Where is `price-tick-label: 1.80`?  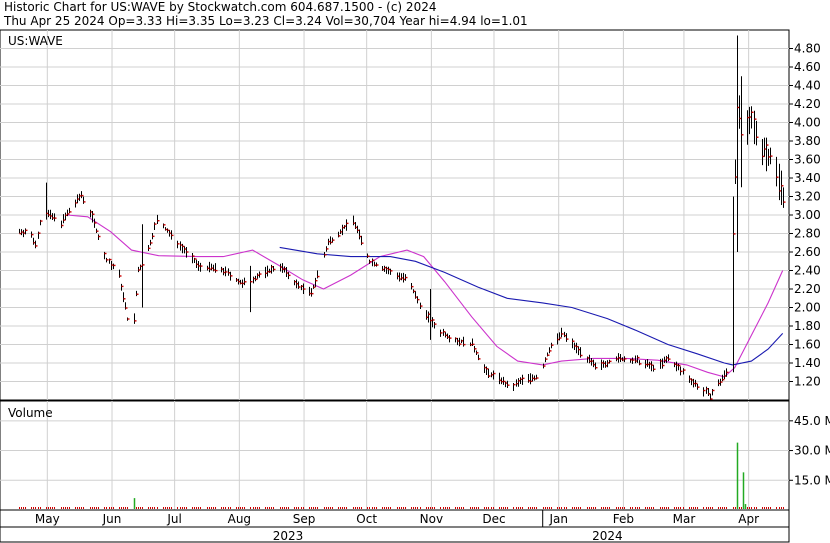 price-tick-label: 1.80 is located at coordinates (807, 326).